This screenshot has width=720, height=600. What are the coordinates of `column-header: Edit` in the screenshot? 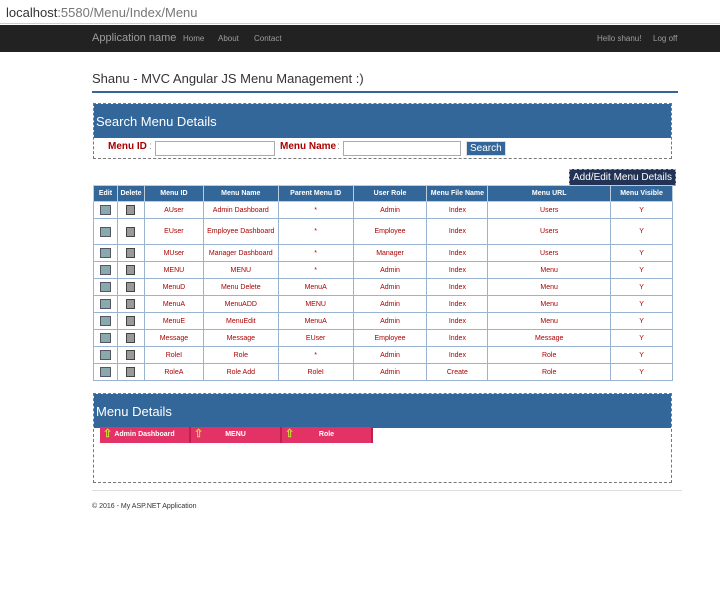 It's located at (105, 193).